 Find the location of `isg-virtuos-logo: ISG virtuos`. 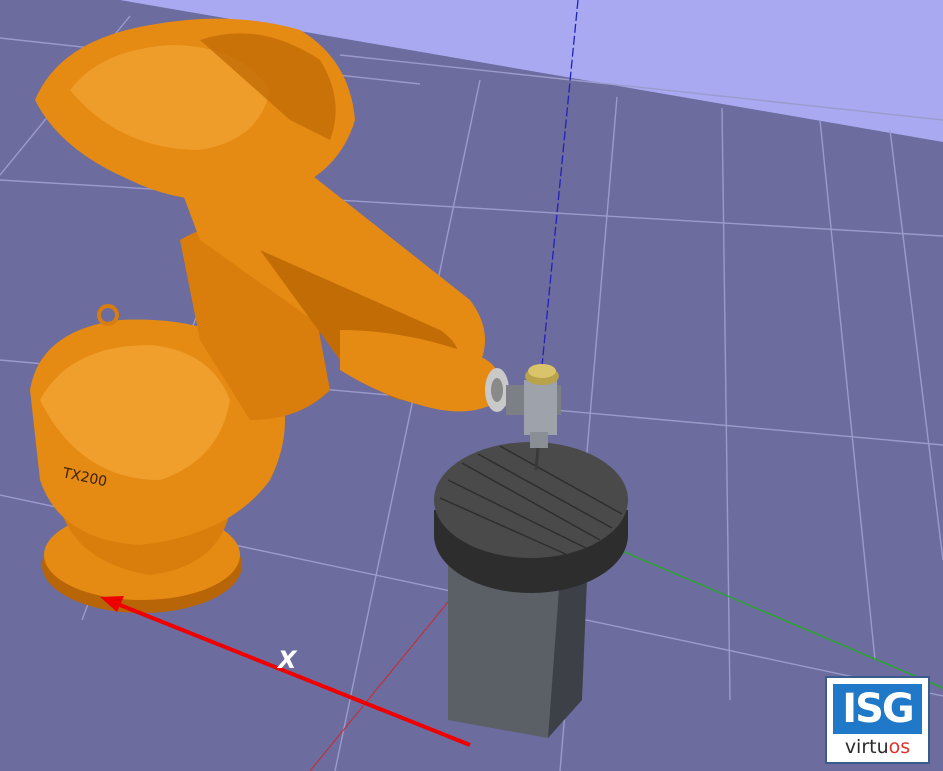

isg-virtuos-logo: ISG virtuos is located at coordinates (877, 720).